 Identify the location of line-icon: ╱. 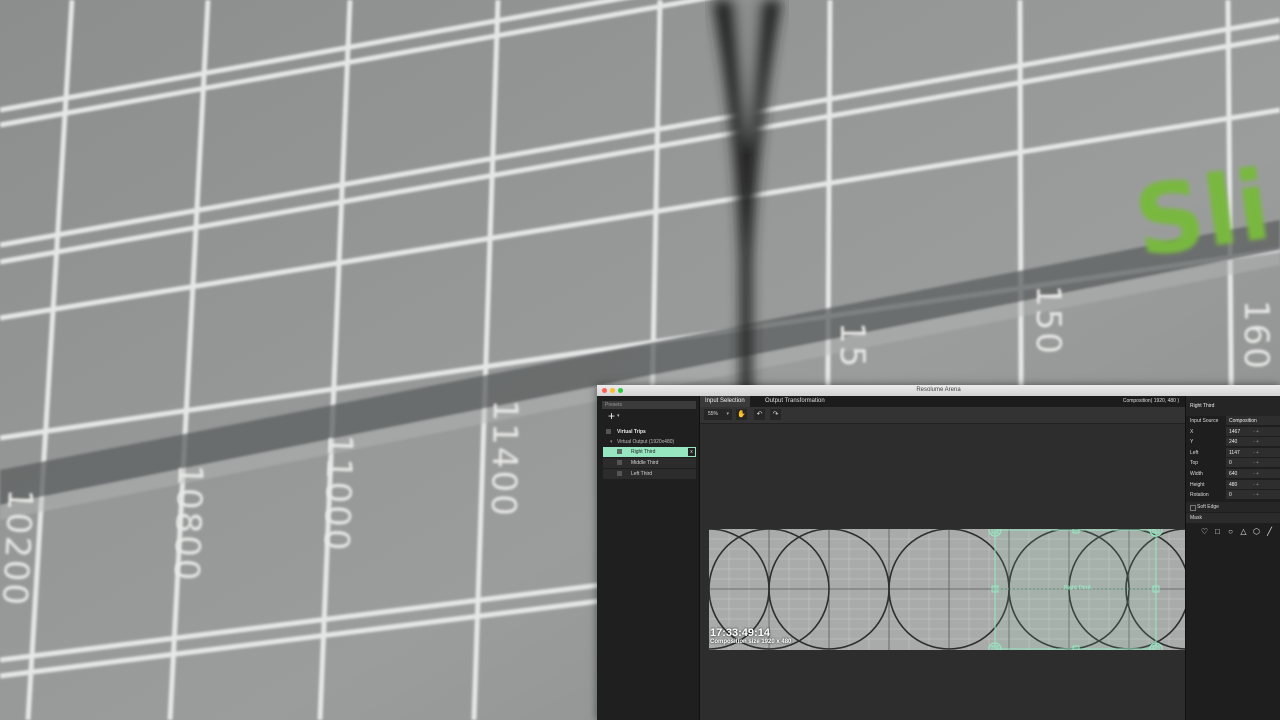
(1269, 531).